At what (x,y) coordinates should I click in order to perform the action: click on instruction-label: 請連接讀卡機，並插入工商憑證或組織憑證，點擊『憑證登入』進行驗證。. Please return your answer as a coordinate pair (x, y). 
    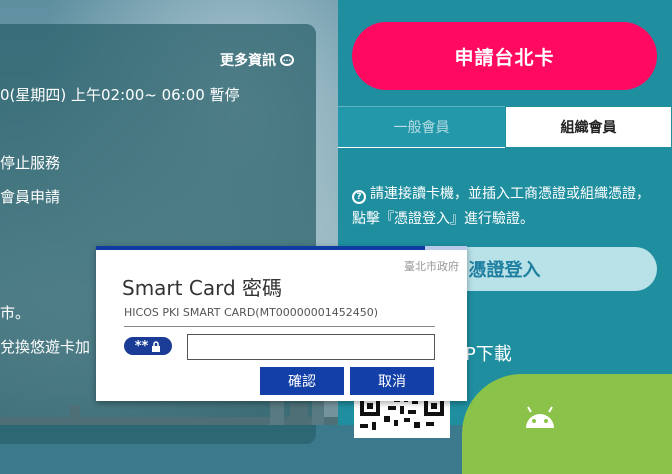
    Looking at the image, I should click on (501, 206).